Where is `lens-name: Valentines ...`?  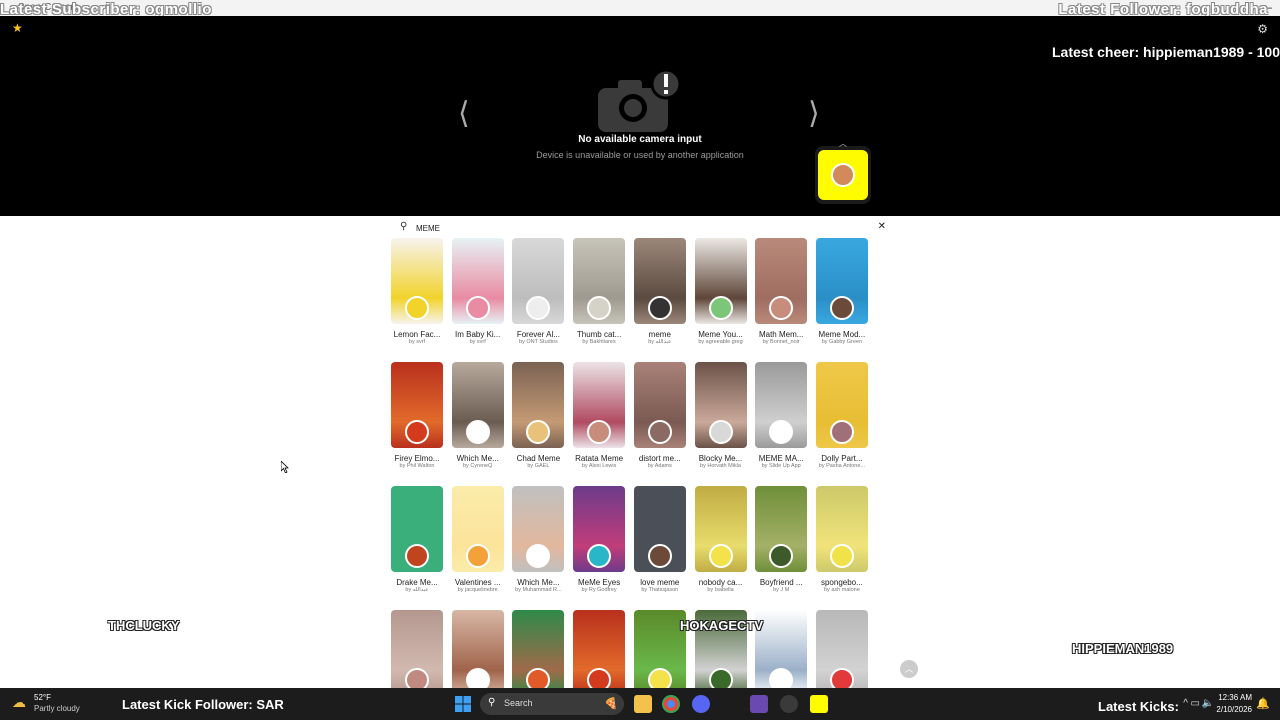 lens-name: Valentines ... is located at coordinates (477, 582).